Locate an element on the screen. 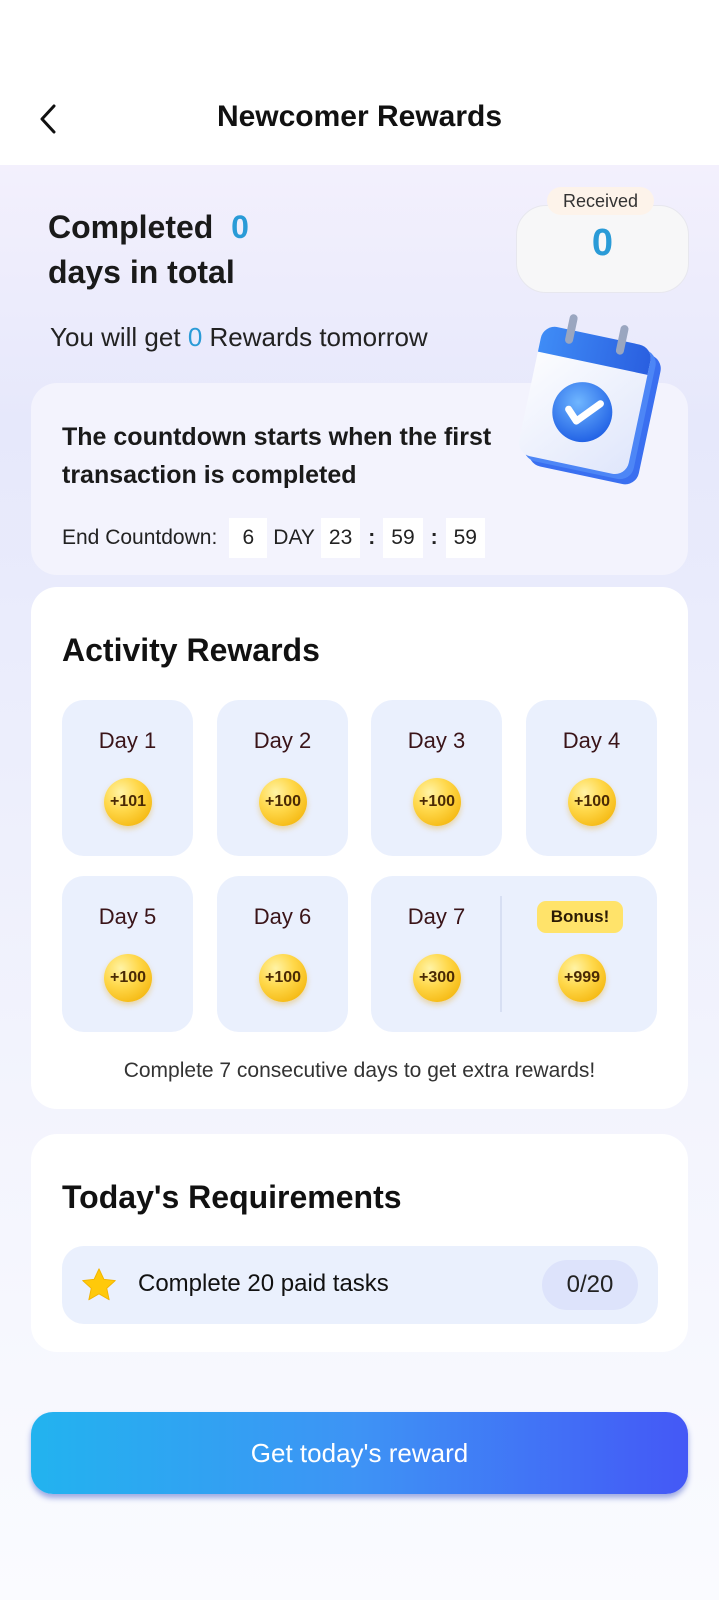 This screenshot has width=719, height=1600. coin-icon: +300 is located at coordinates (437, 978).